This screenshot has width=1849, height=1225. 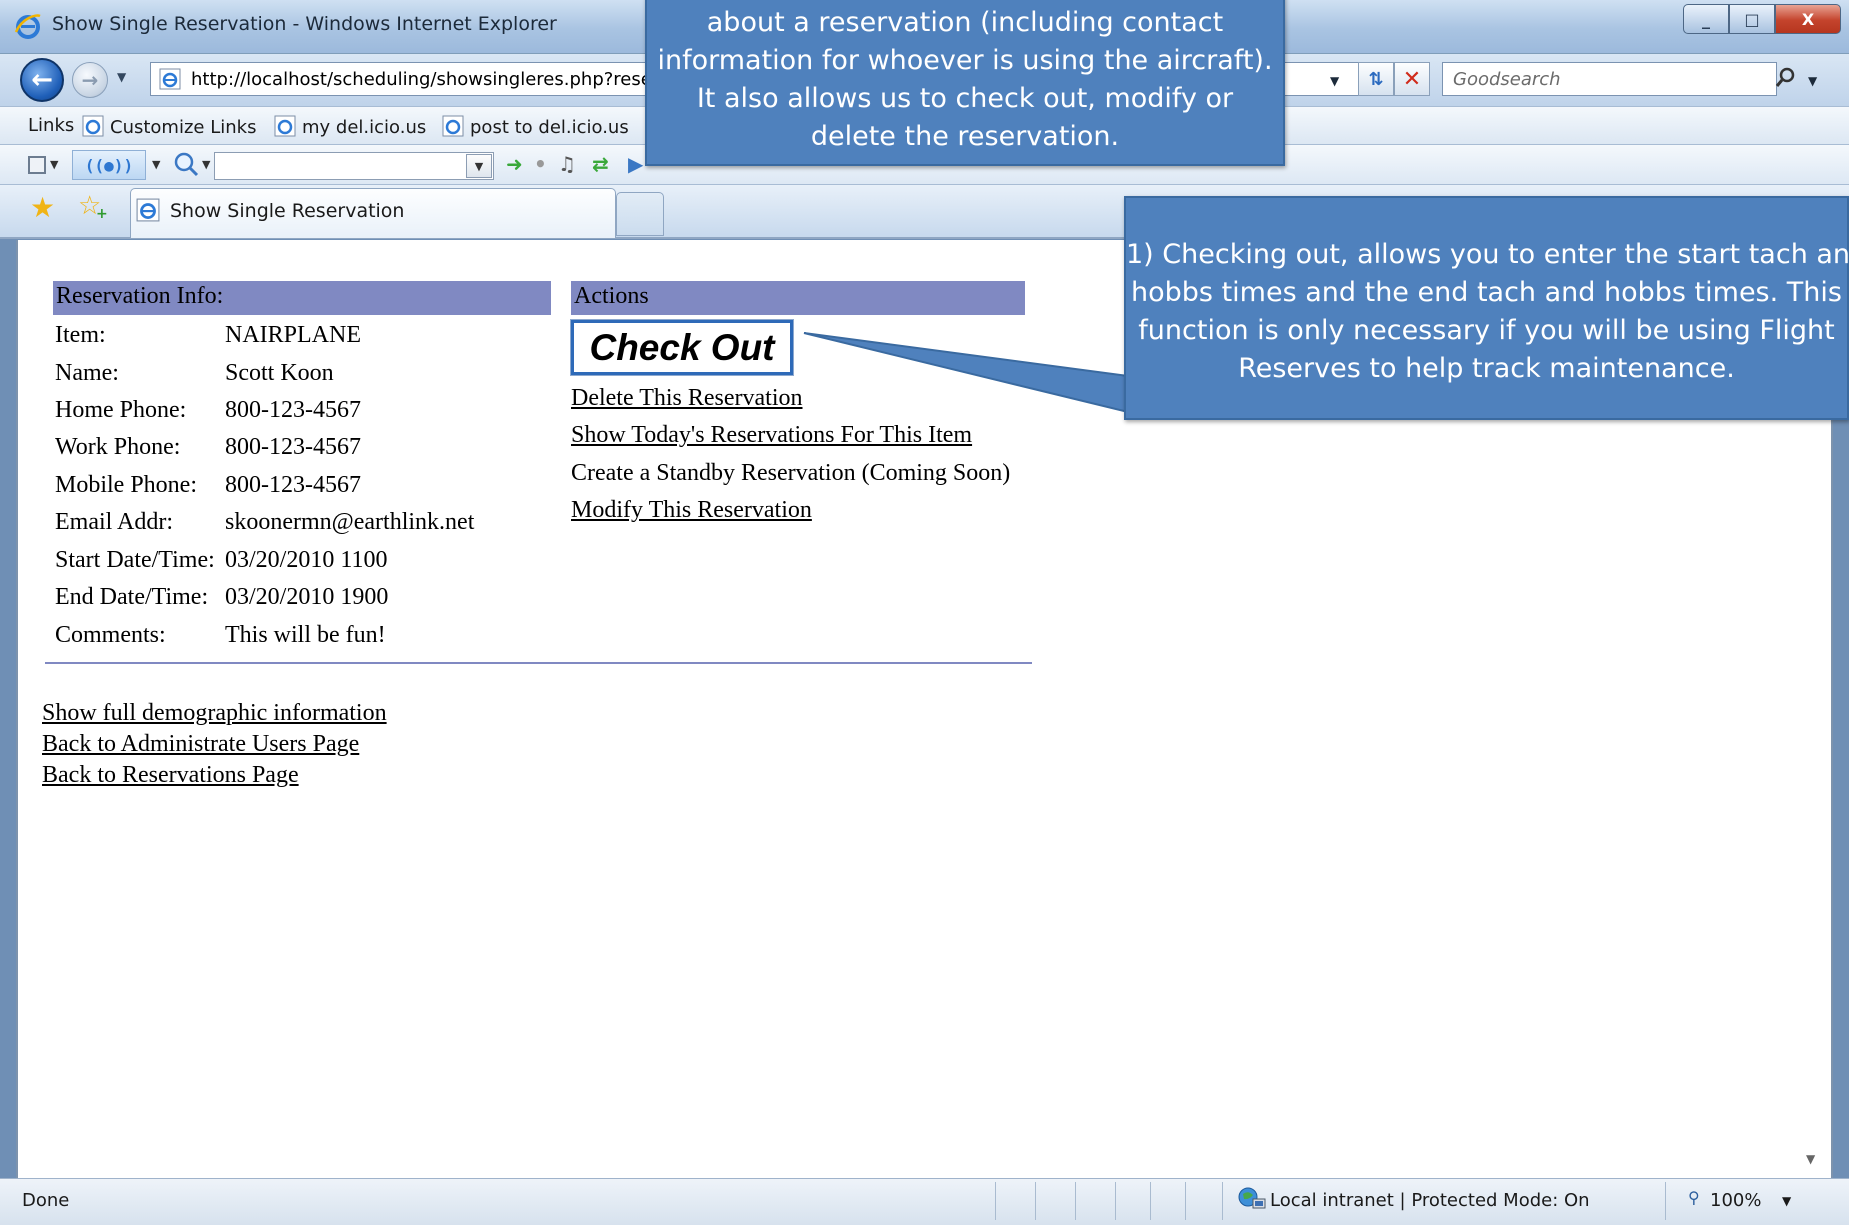 What do you see at coordinates (156, 164) in the screenshot?
I see `radio-dropdown-icon: ▼` at bounding box center [156, 164].